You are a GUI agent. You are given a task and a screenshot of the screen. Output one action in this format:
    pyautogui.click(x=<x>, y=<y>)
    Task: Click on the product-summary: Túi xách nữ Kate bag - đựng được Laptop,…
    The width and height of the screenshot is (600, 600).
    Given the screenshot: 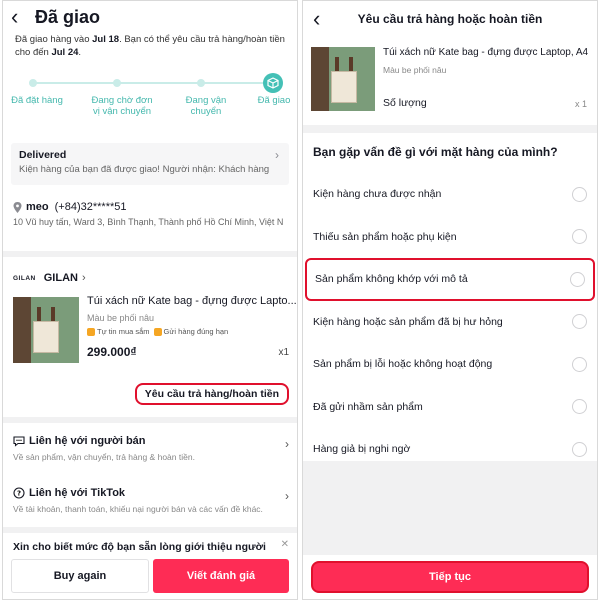 What is the action you would take?
    pyautogui.click(x=450, y=81)
    